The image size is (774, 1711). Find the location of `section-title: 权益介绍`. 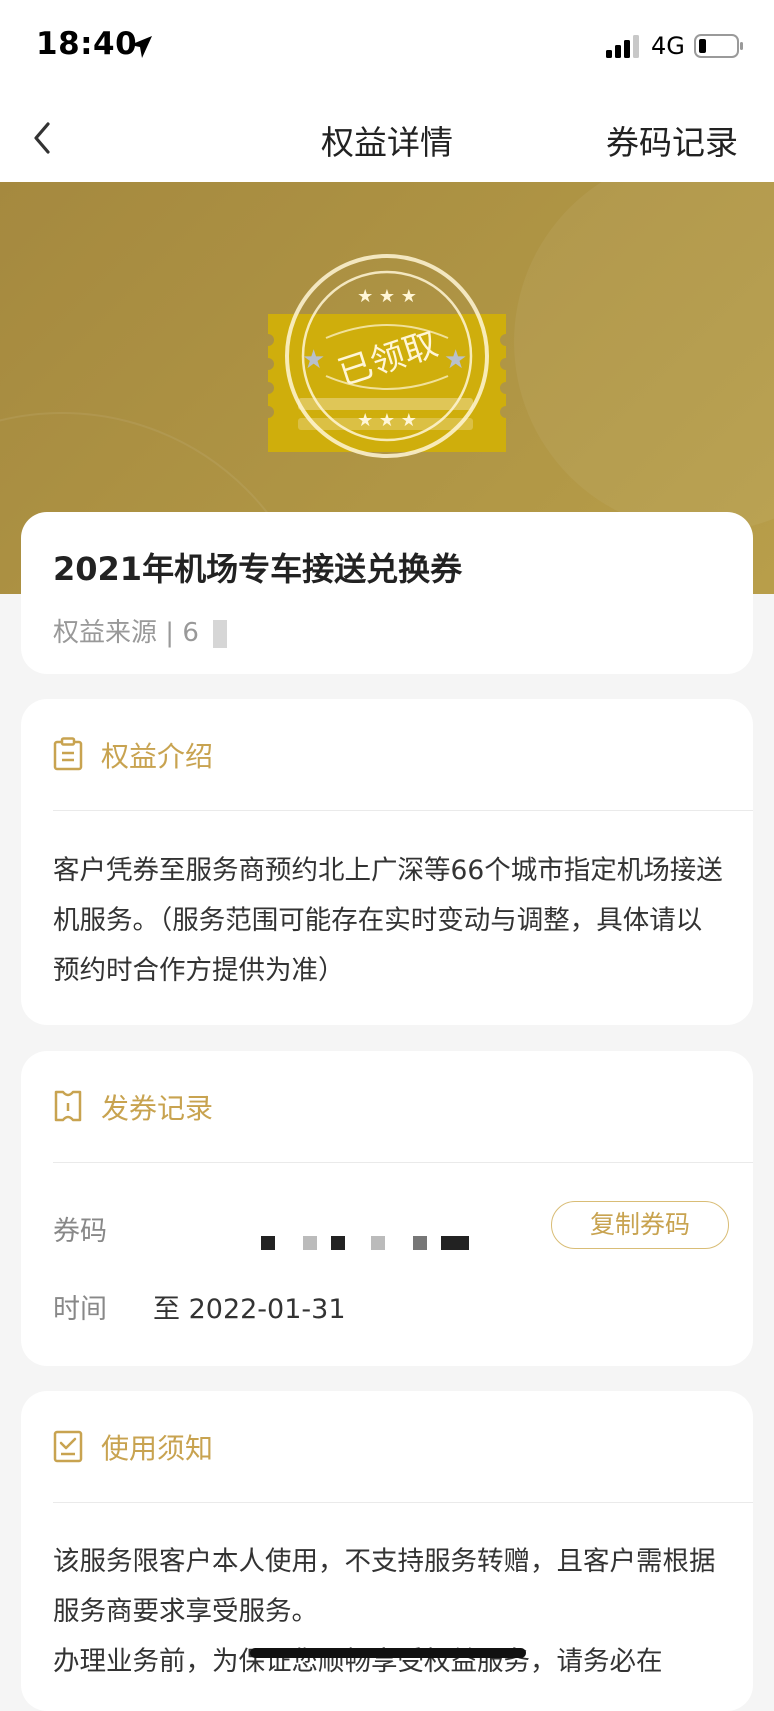

section-title: 权益介绍 is located at coordinates (157, 756).